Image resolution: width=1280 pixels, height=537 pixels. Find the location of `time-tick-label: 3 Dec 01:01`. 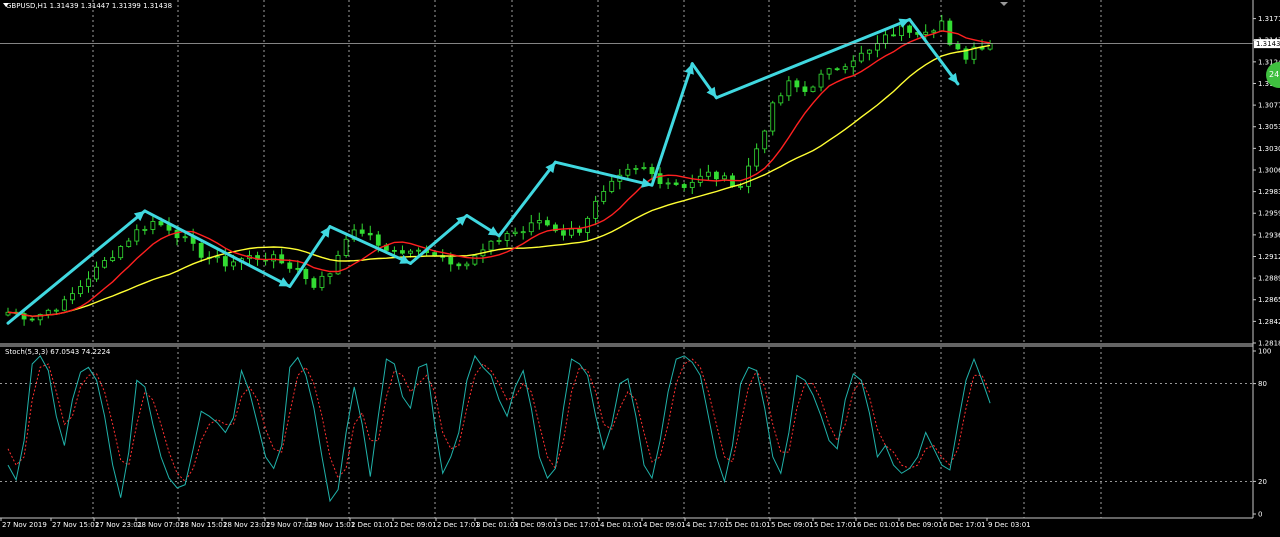

time-tick-label: 3 Dec 01:01 is located at coordinates (497, 525).